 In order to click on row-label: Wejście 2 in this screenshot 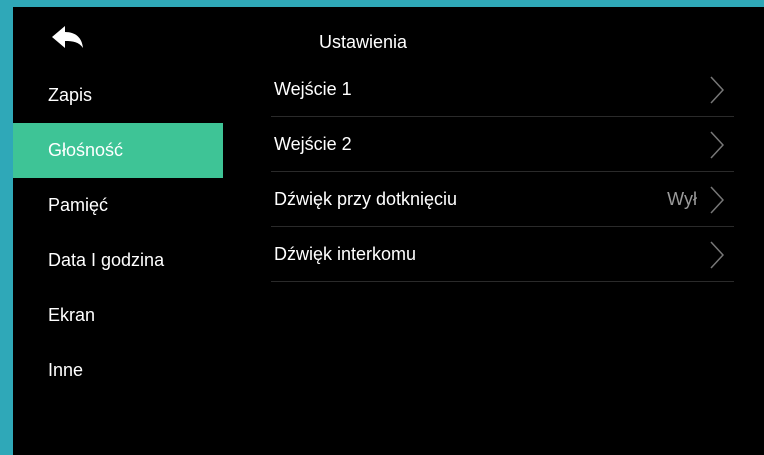, I will do `click(313, 144)`.